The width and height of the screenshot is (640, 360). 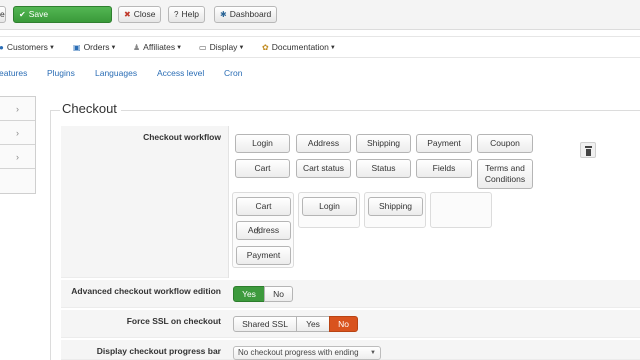 What do you see at coordinates (17, 181) in the screenshot?
I see `side-nav-item` at bounding box center [17, 181].